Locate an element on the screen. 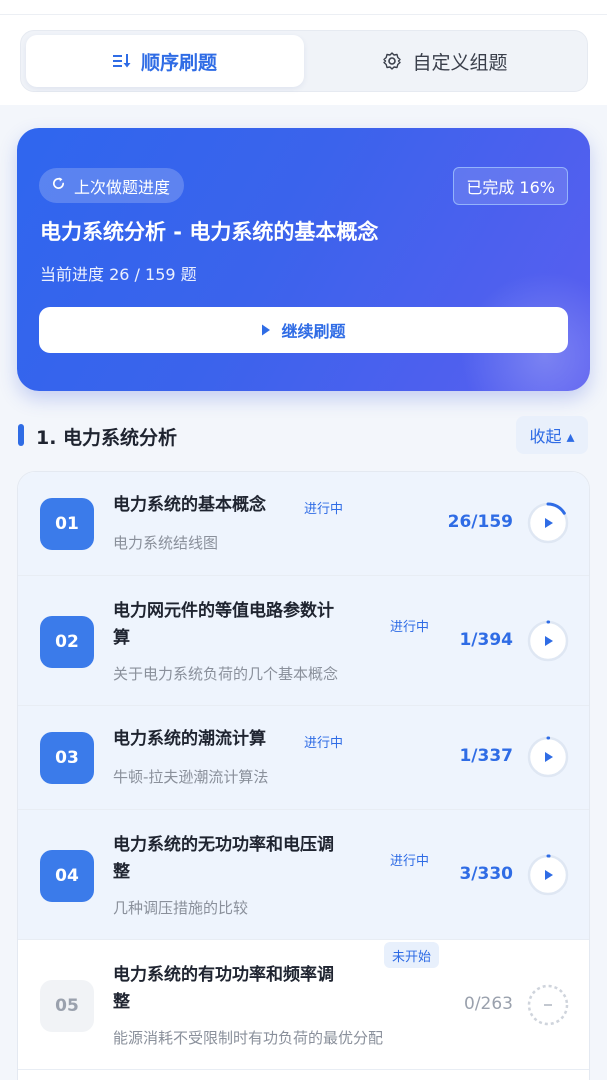 Image resolution: width=607 pixels, height=1080 pixels. refresh-icon is located at coordinates (58, 185).